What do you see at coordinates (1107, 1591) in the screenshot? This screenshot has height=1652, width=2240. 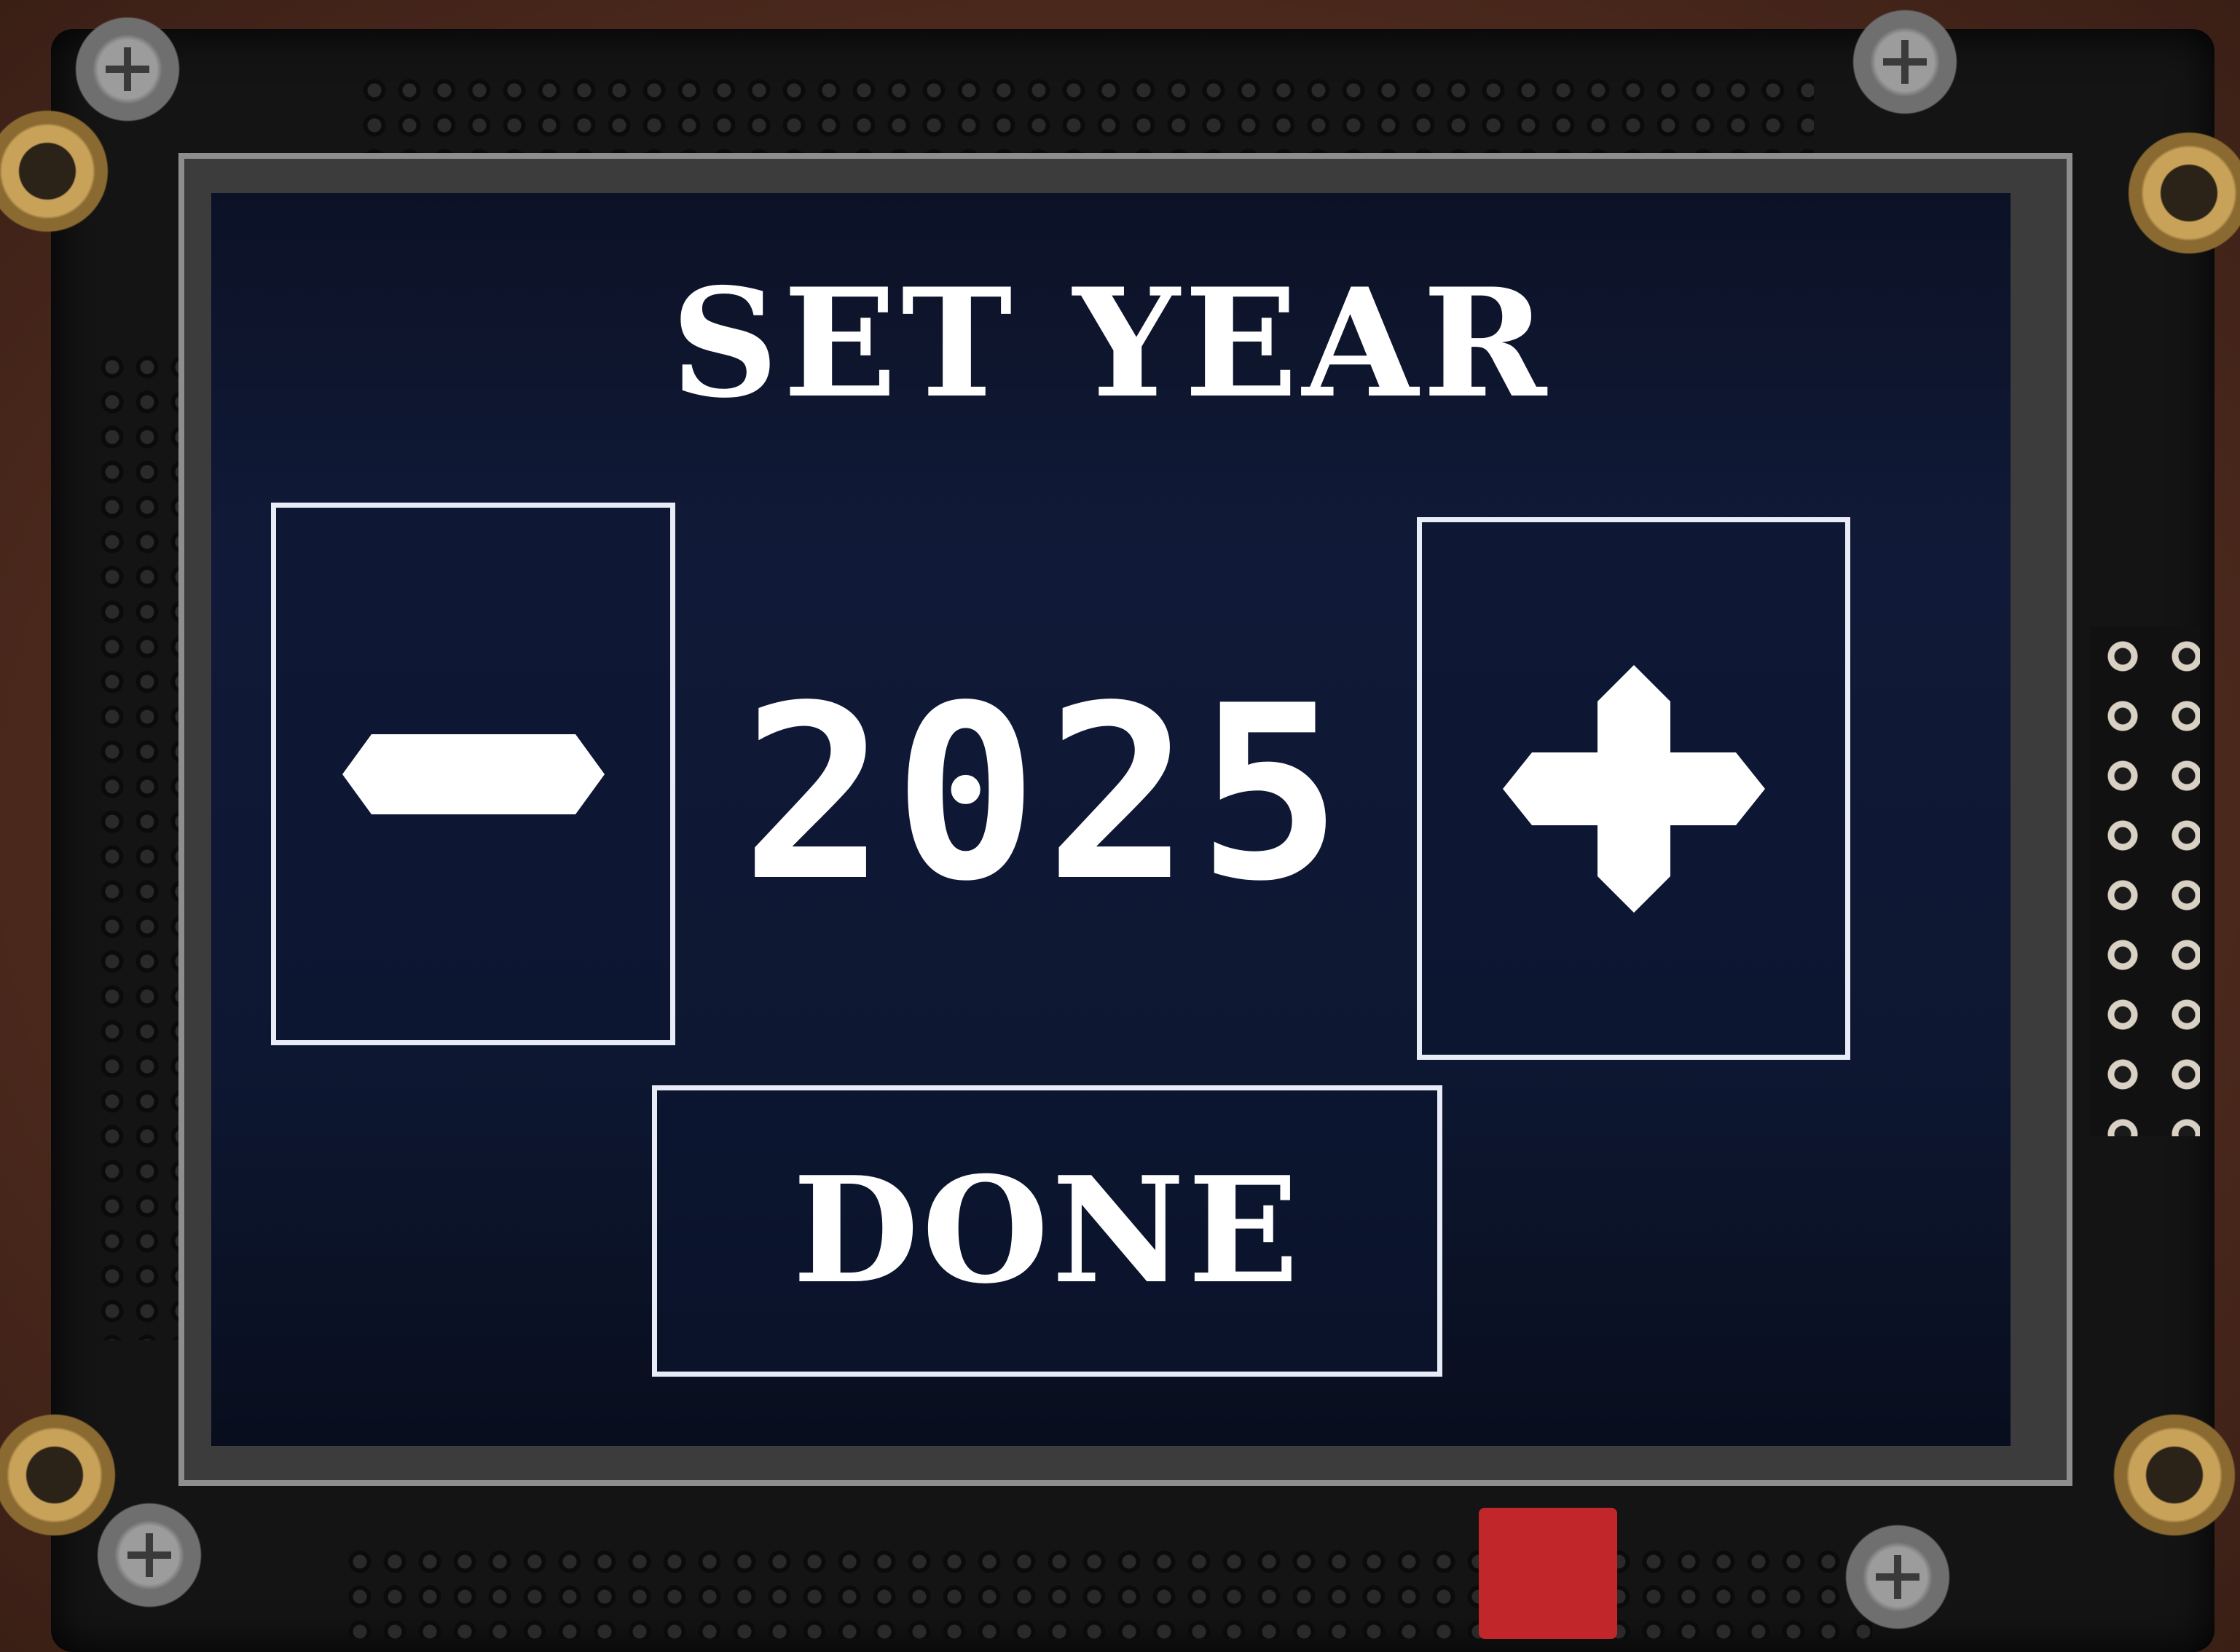 I see `pin-header-bottom` at bounding box center [1107, 1591].